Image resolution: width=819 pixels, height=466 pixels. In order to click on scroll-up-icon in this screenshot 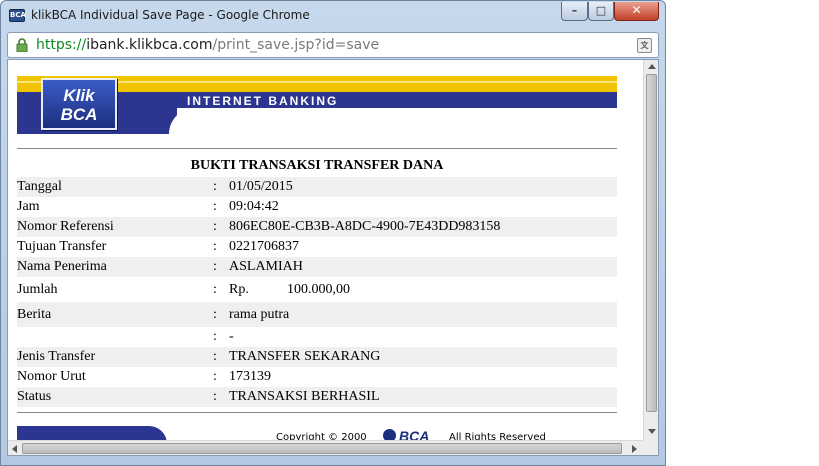, I will do `click(652, 66)`.